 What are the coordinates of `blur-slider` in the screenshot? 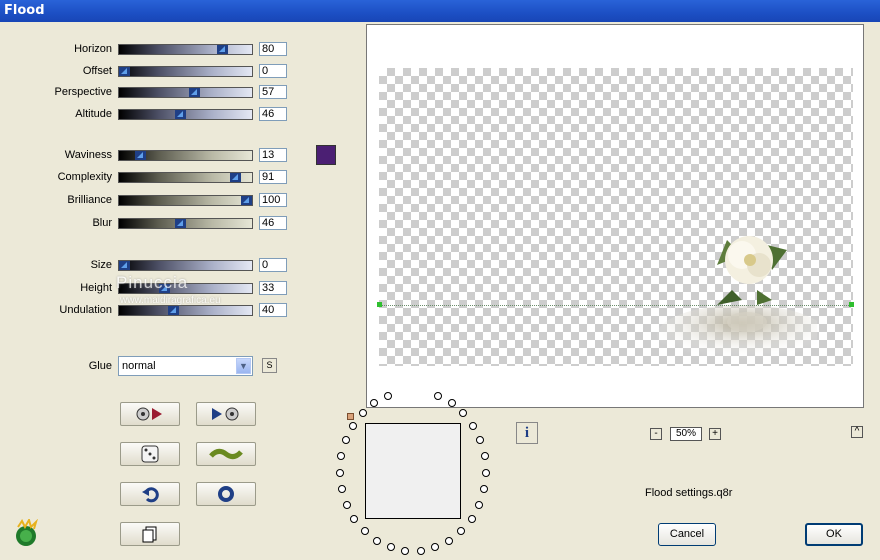 It's located at (185, 223).